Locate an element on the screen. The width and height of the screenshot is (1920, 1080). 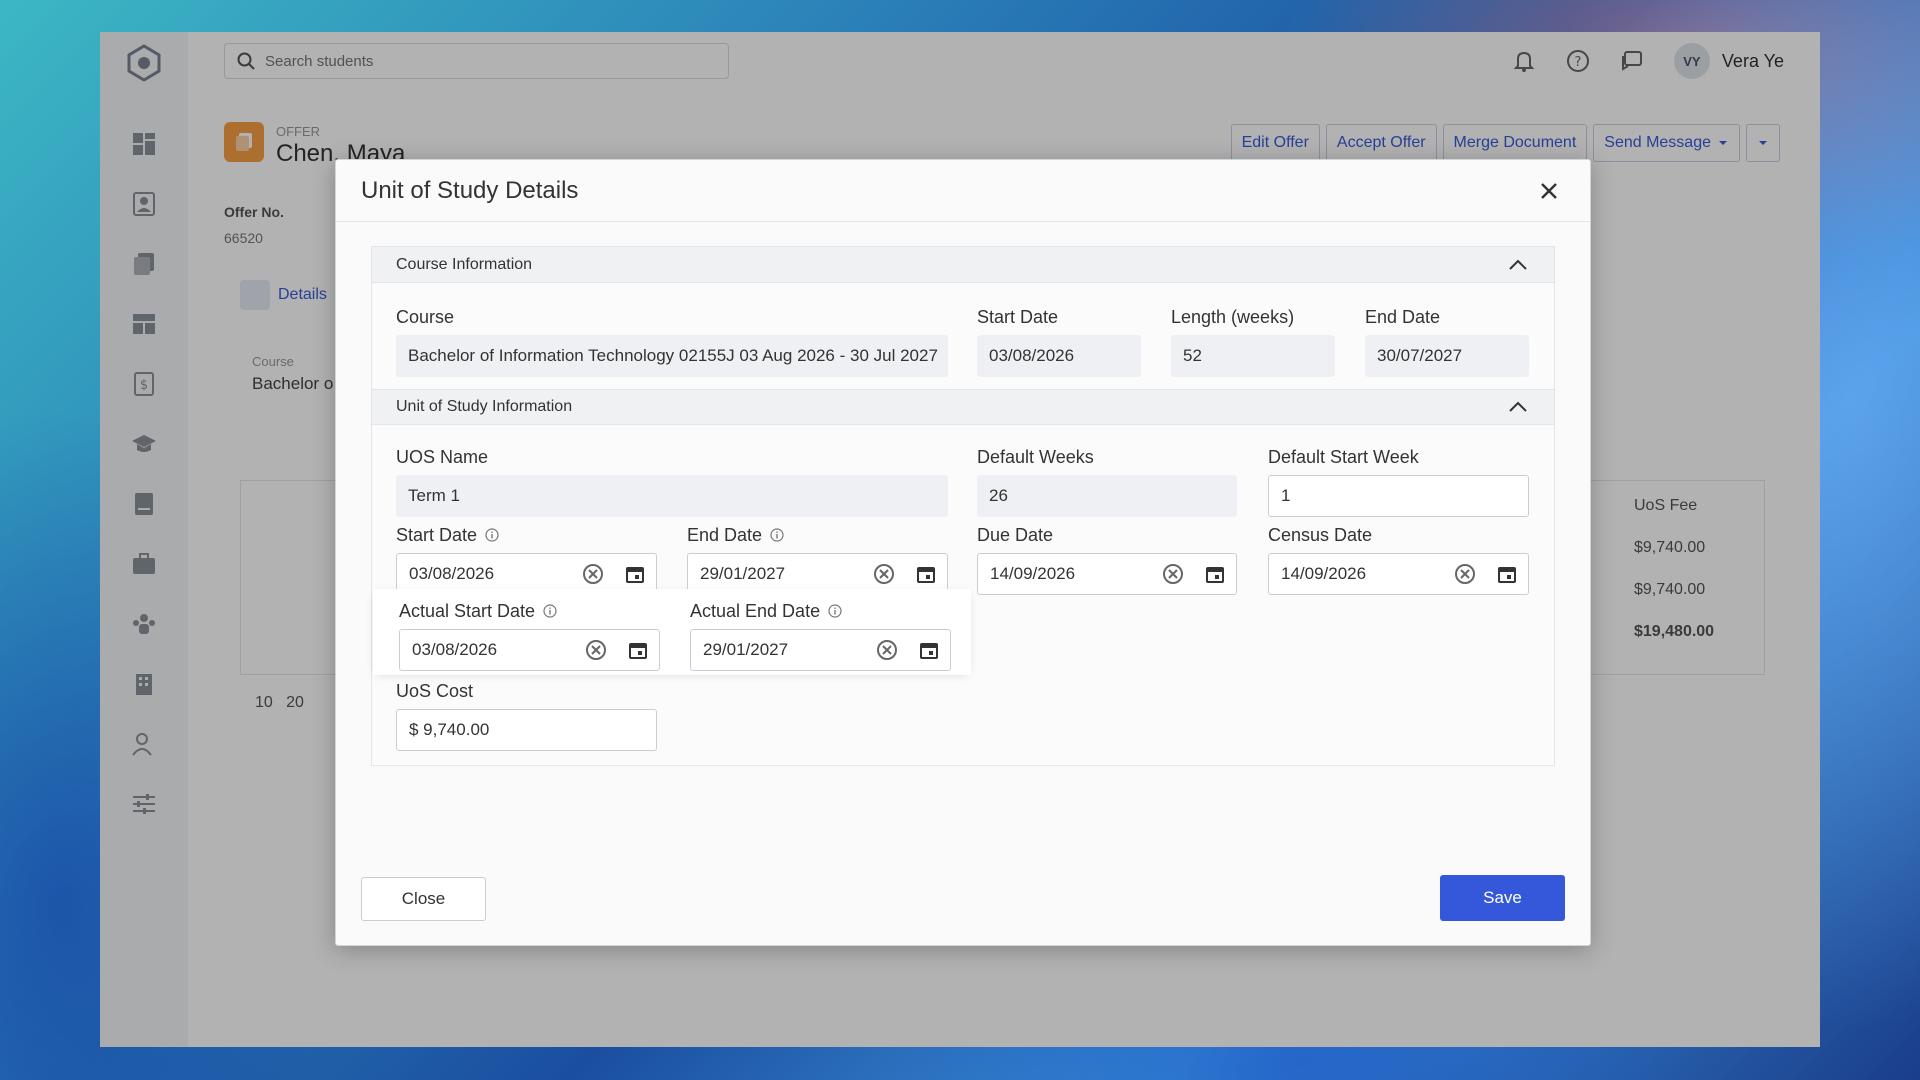
end-date-value: 29/01/2027 is located at coordinates (743, 573).